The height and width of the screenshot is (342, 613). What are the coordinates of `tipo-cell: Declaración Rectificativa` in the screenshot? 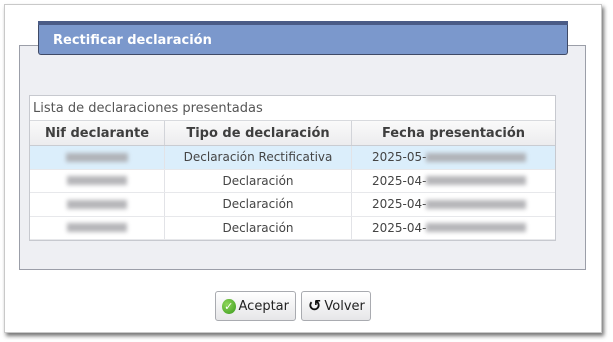 It's located at (258, 157).